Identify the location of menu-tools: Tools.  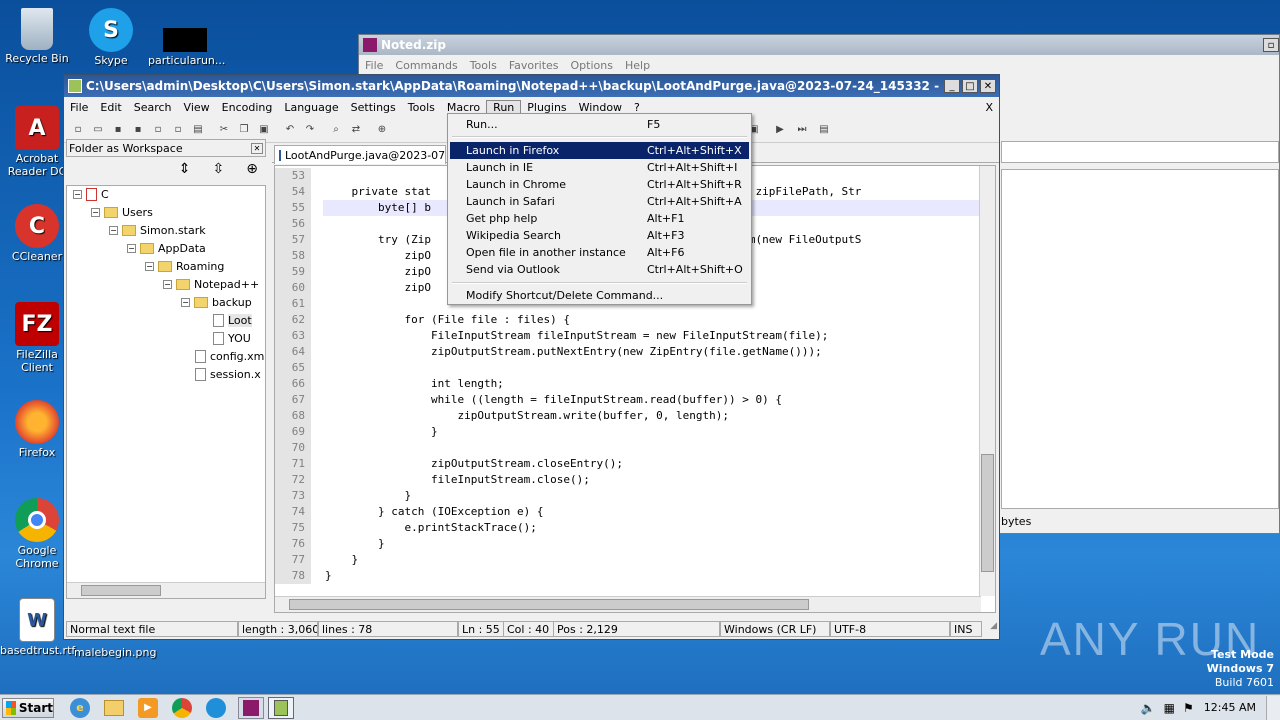
(421, 107).